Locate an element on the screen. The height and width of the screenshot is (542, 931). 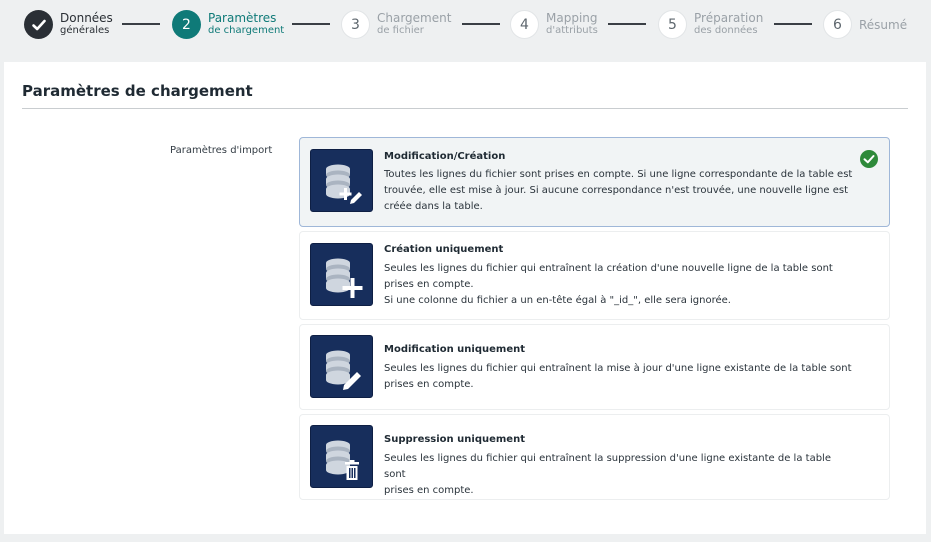
step-title: Mapping is located at coordinates (572, 18).